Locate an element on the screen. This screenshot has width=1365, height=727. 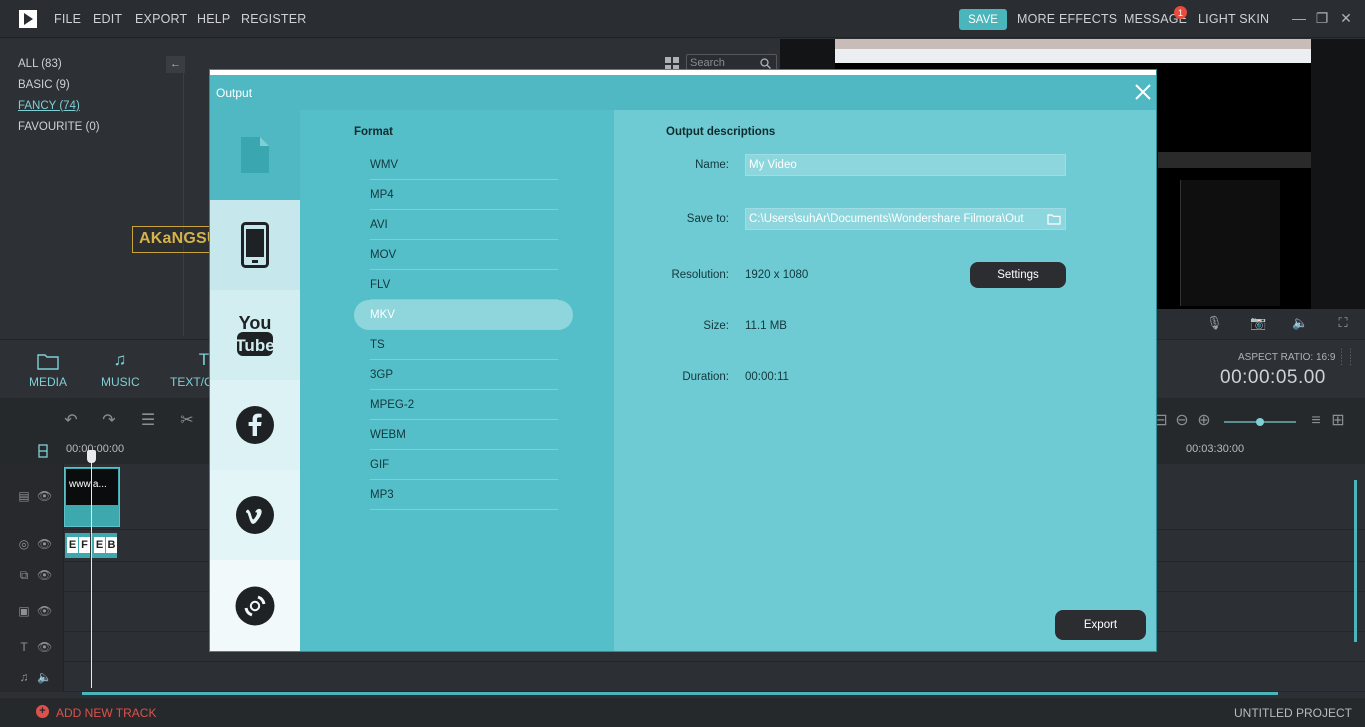
export-button: Export is located at coordinates (1100, 625).